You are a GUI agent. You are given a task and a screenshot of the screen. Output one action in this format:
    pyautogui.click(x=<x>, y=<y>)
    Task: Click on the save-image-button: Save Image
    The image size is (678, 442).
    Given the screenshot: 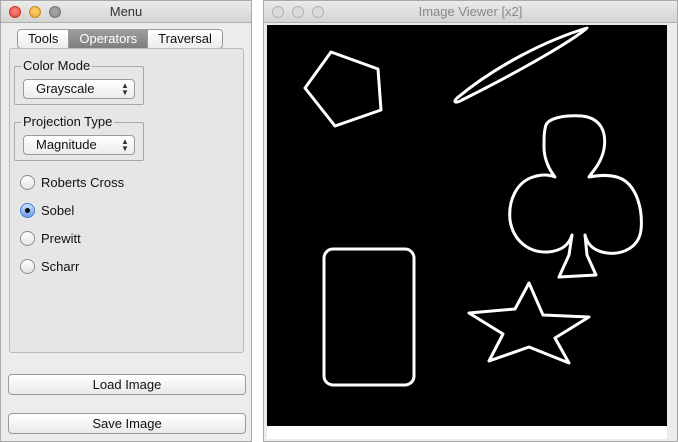 What is the action you would take?
    pyautogui.click(x=127, y=423)
    